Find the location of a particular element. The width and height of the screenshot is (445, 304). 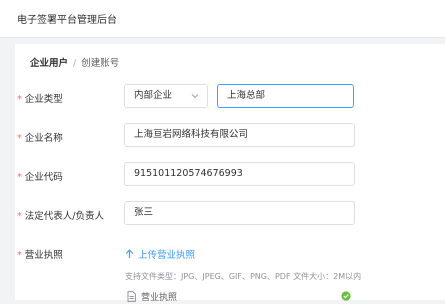

upload-arrow-icon is located at coordinates (129, 253).